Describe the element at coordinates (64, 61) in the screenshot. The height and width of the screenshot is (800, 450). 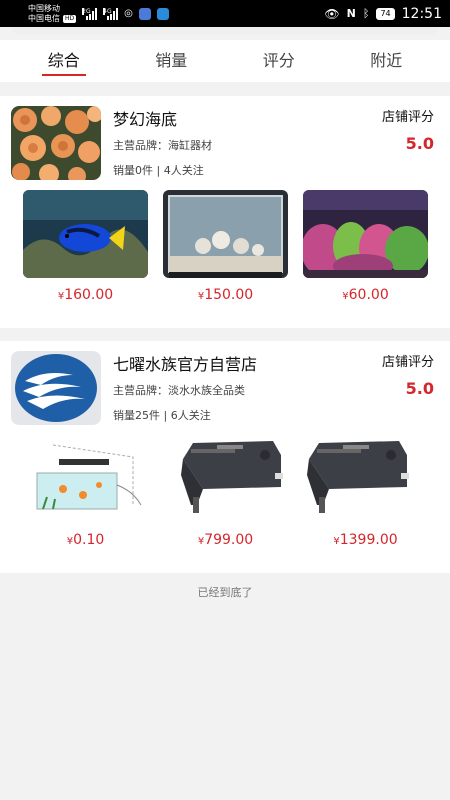
I see `tab-comprehensive: 综合` at that location.